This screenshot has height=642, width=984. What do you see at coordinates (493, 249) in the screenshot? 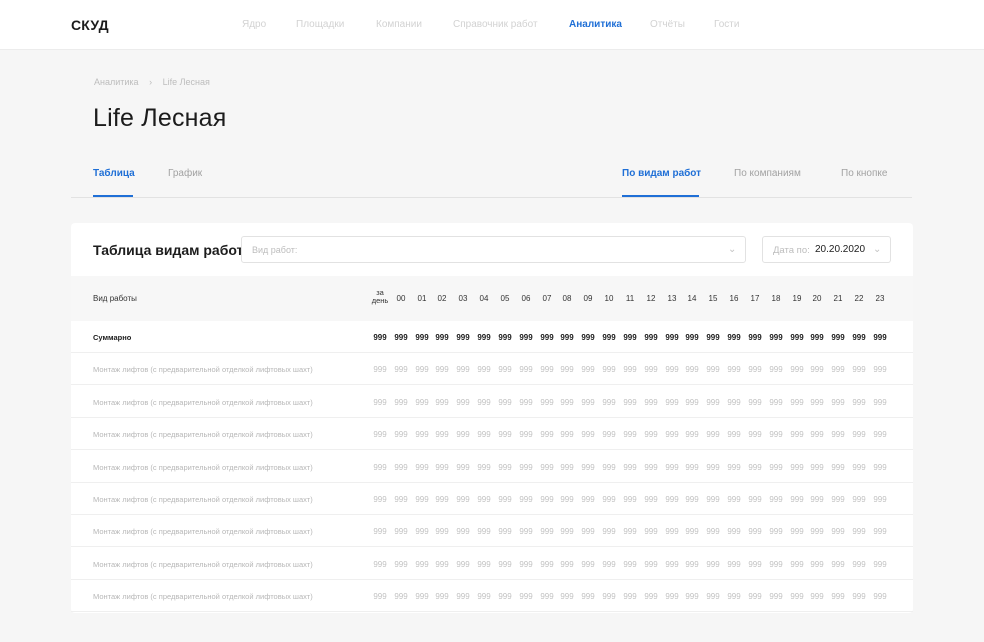
I see `work-type-select: Вид работ: ⌄` at bounding box center [493, 249].